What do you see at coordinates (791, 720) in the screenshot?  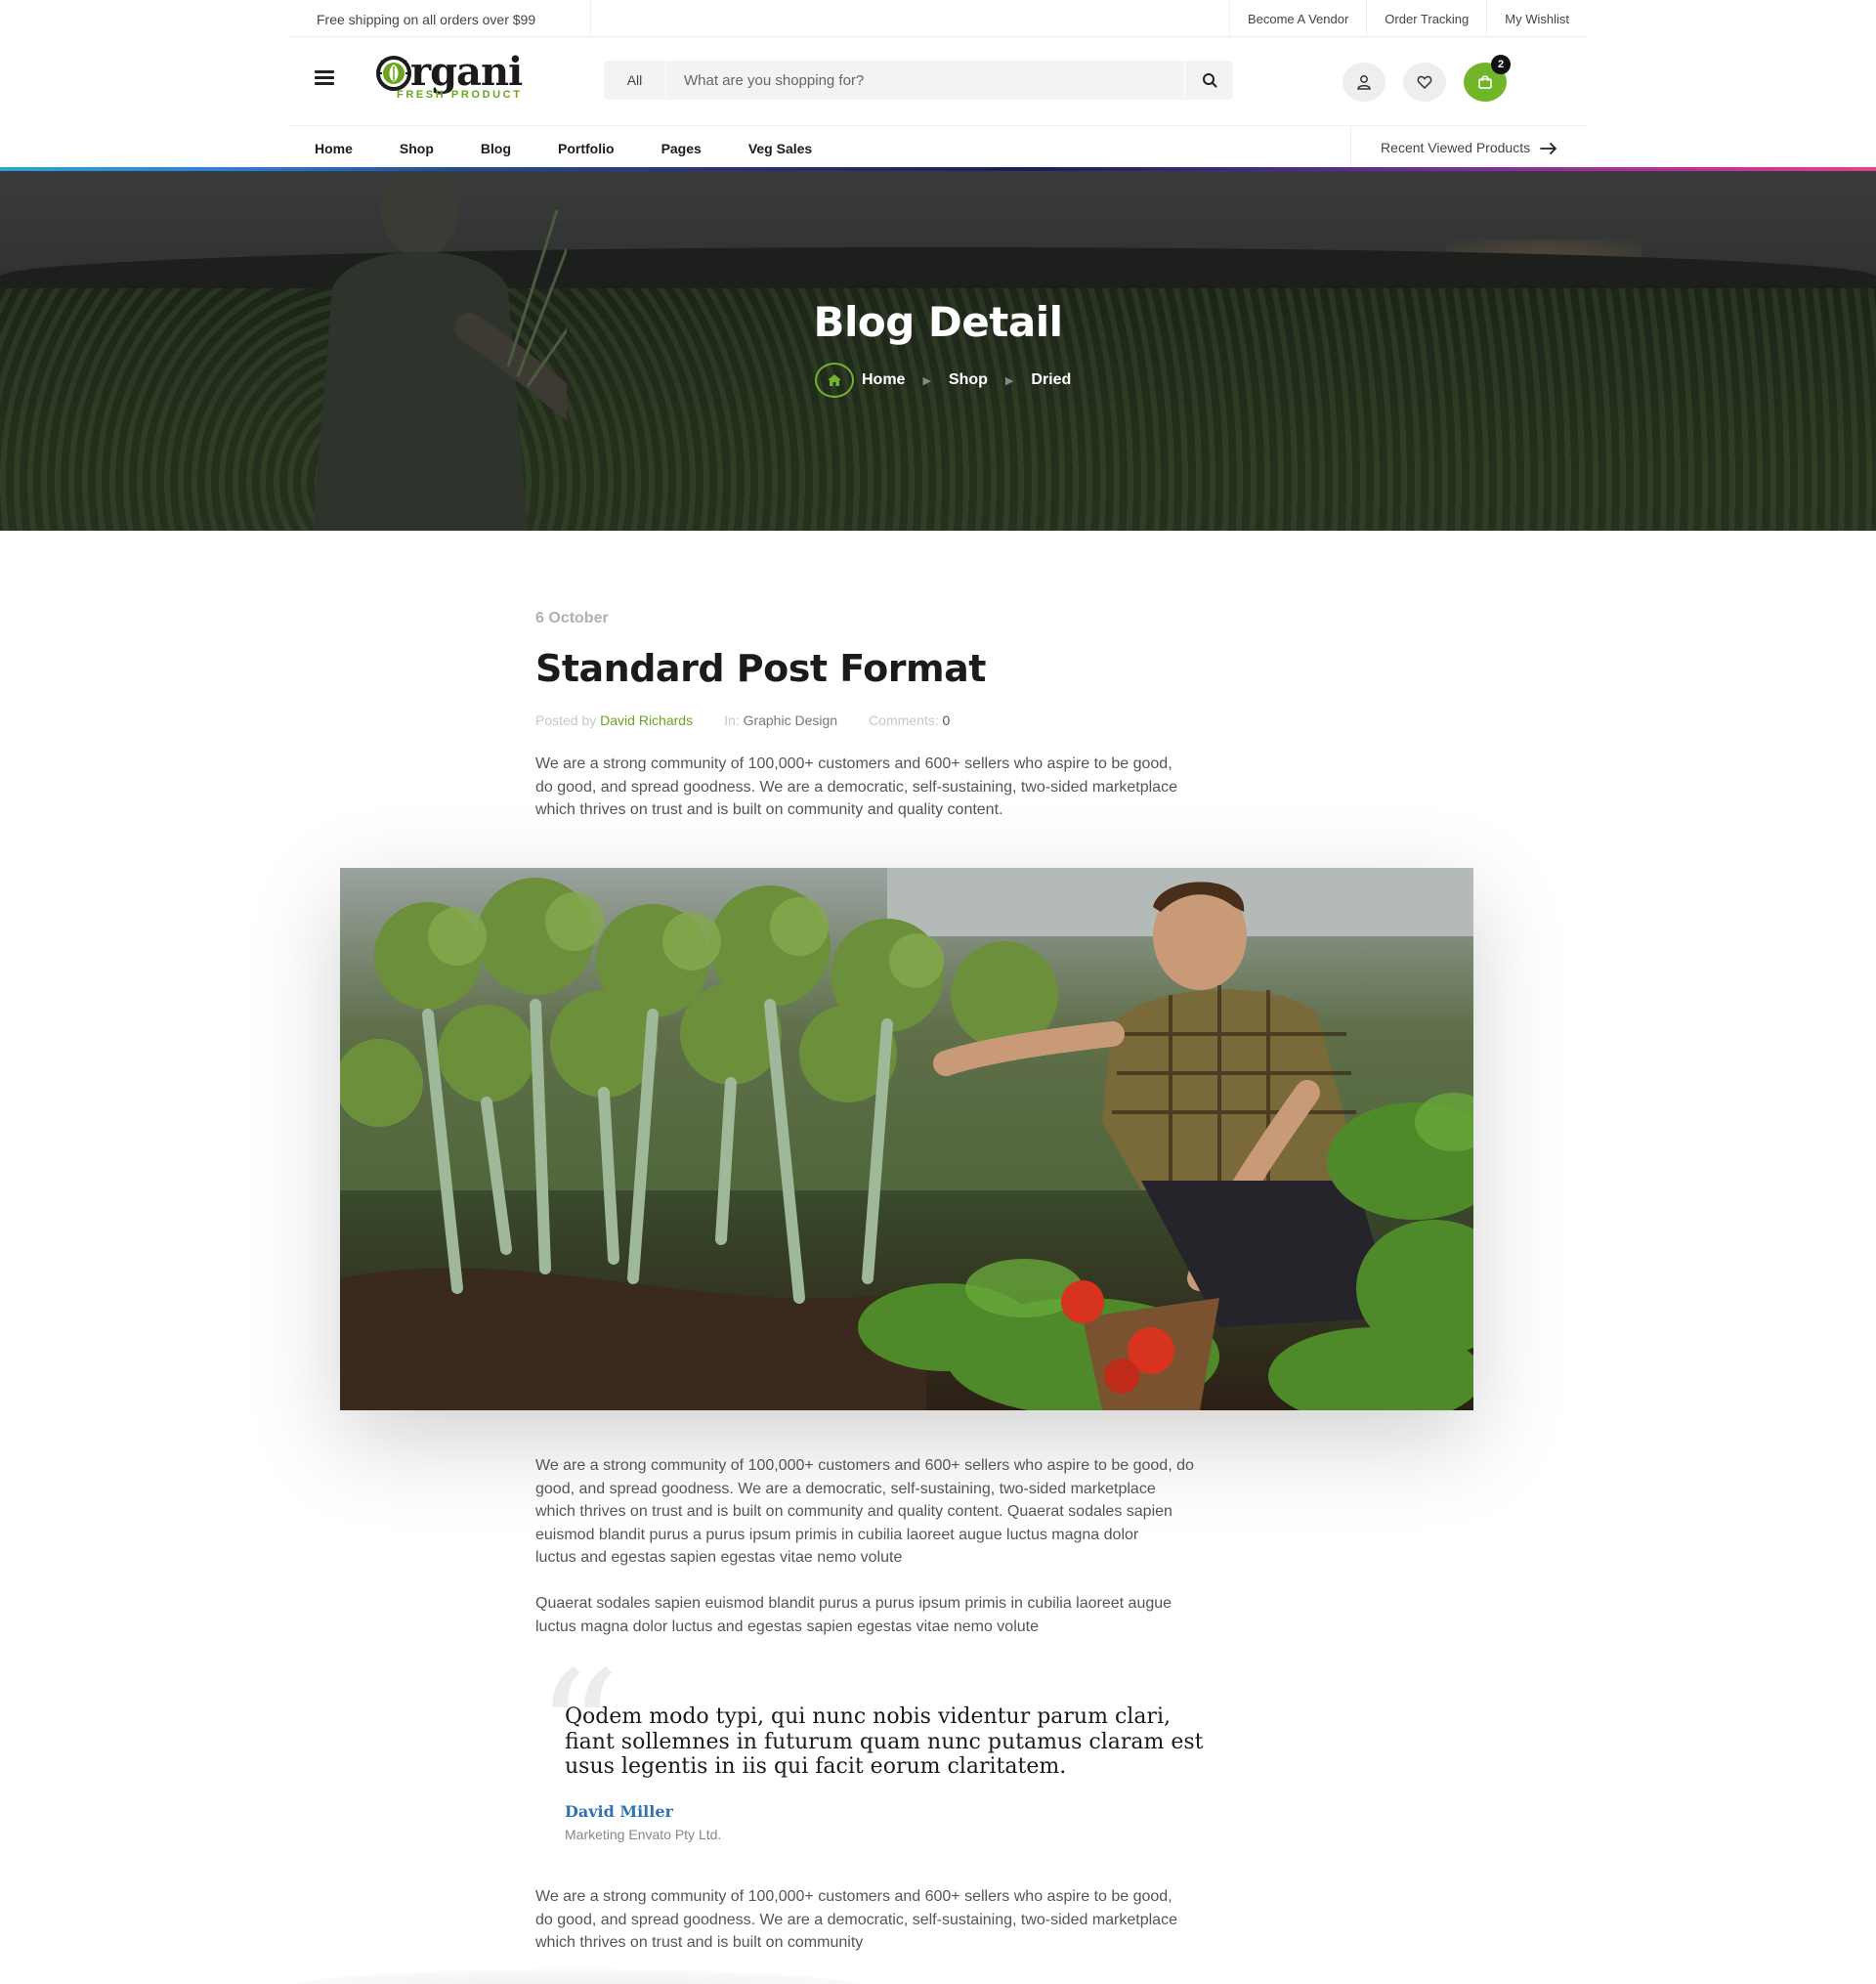 I see `post-category-link: Graphic Design` at bounding box center [791, 720].